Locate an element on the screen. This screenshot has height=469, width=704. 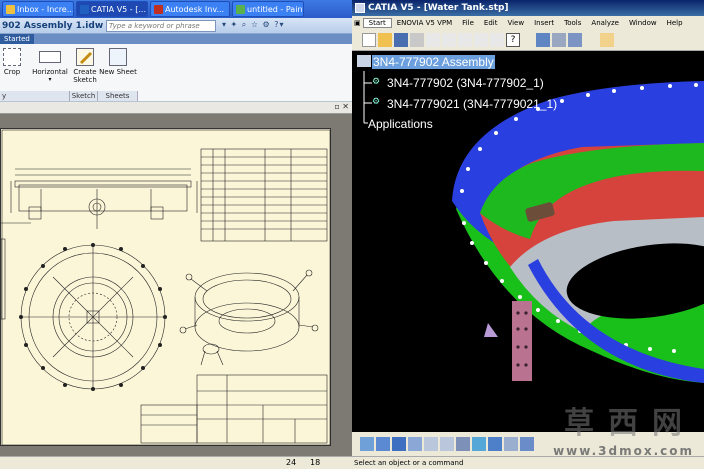
catia-title-bar: CATIA V5 - [Water Tank.stp] is located at coordinates (528, 8).